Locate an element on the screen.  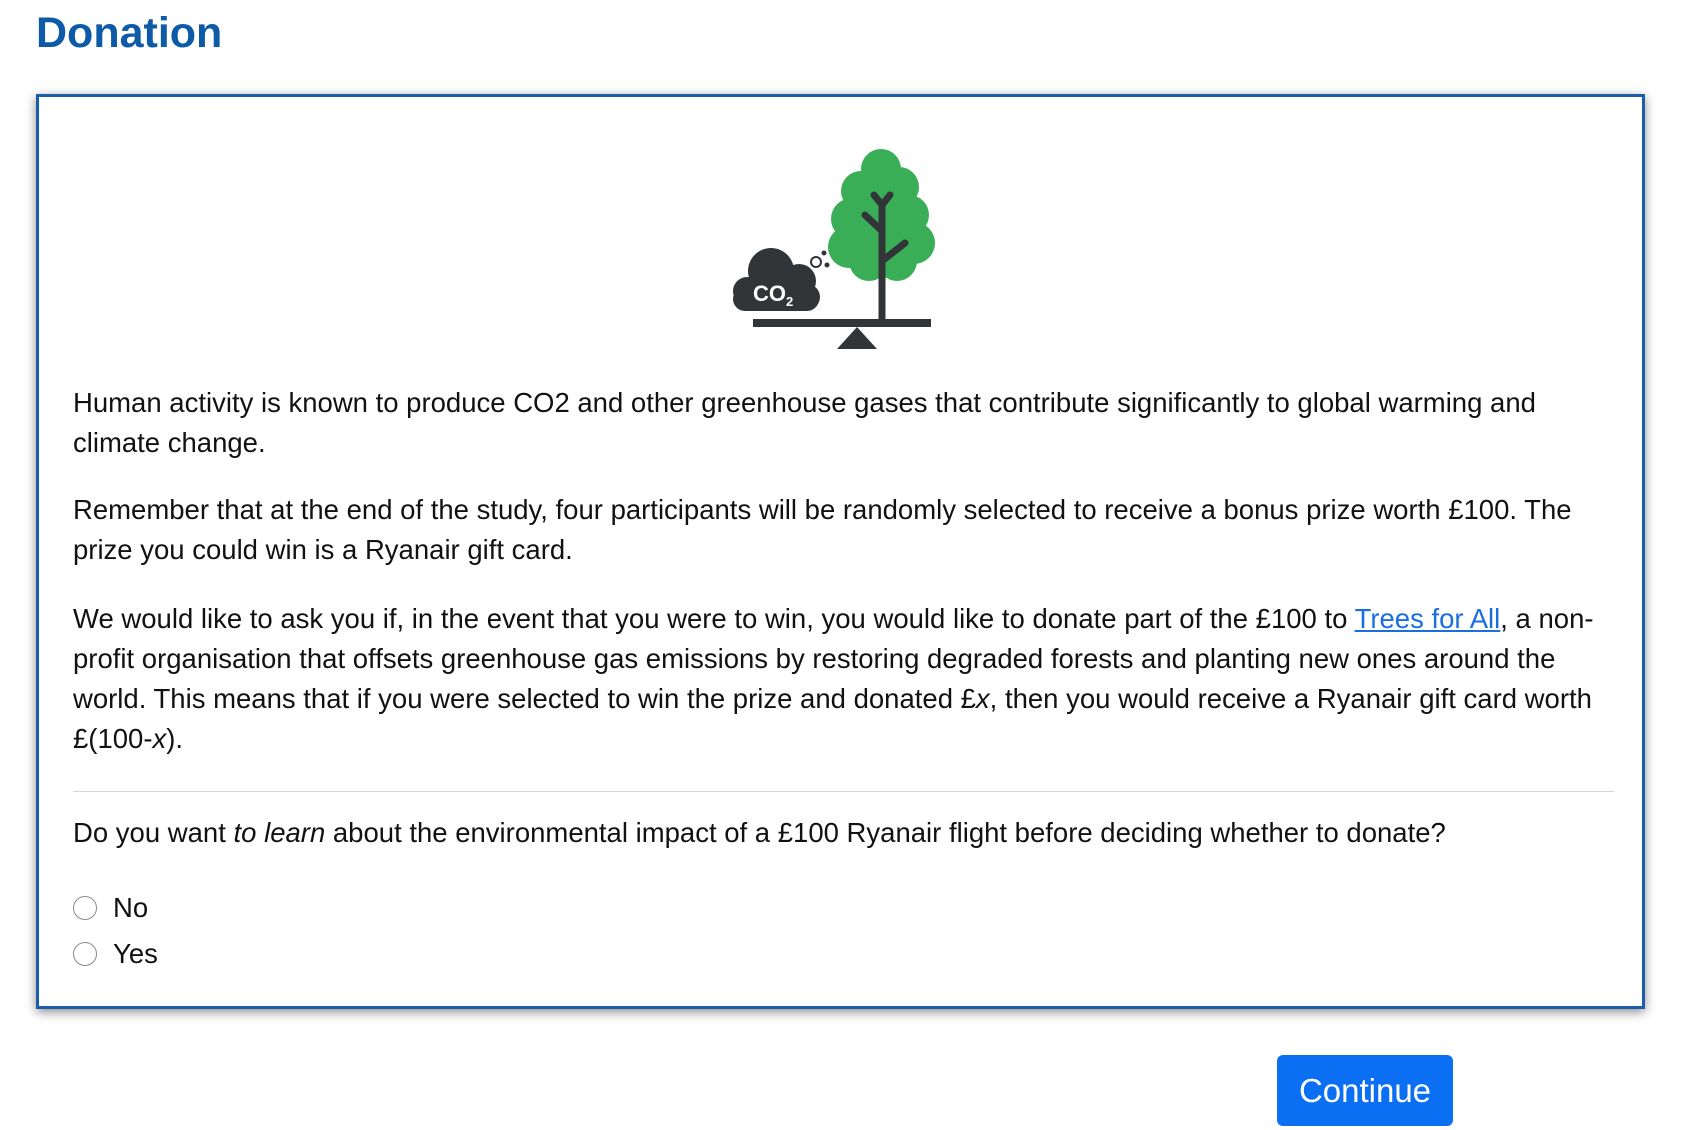
radio-no is located at coordinates (85, 908).